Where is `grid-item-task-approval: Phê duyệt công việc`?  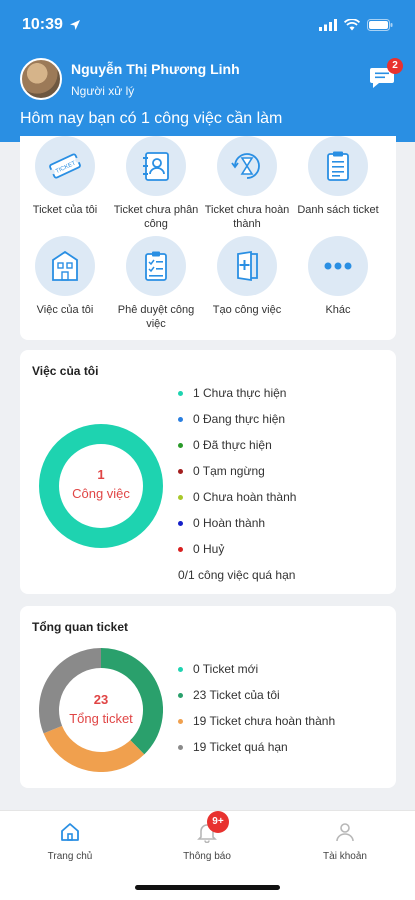 grid-item-task-approval: Phê duyệt công việc is located at coordinates (156, 283).